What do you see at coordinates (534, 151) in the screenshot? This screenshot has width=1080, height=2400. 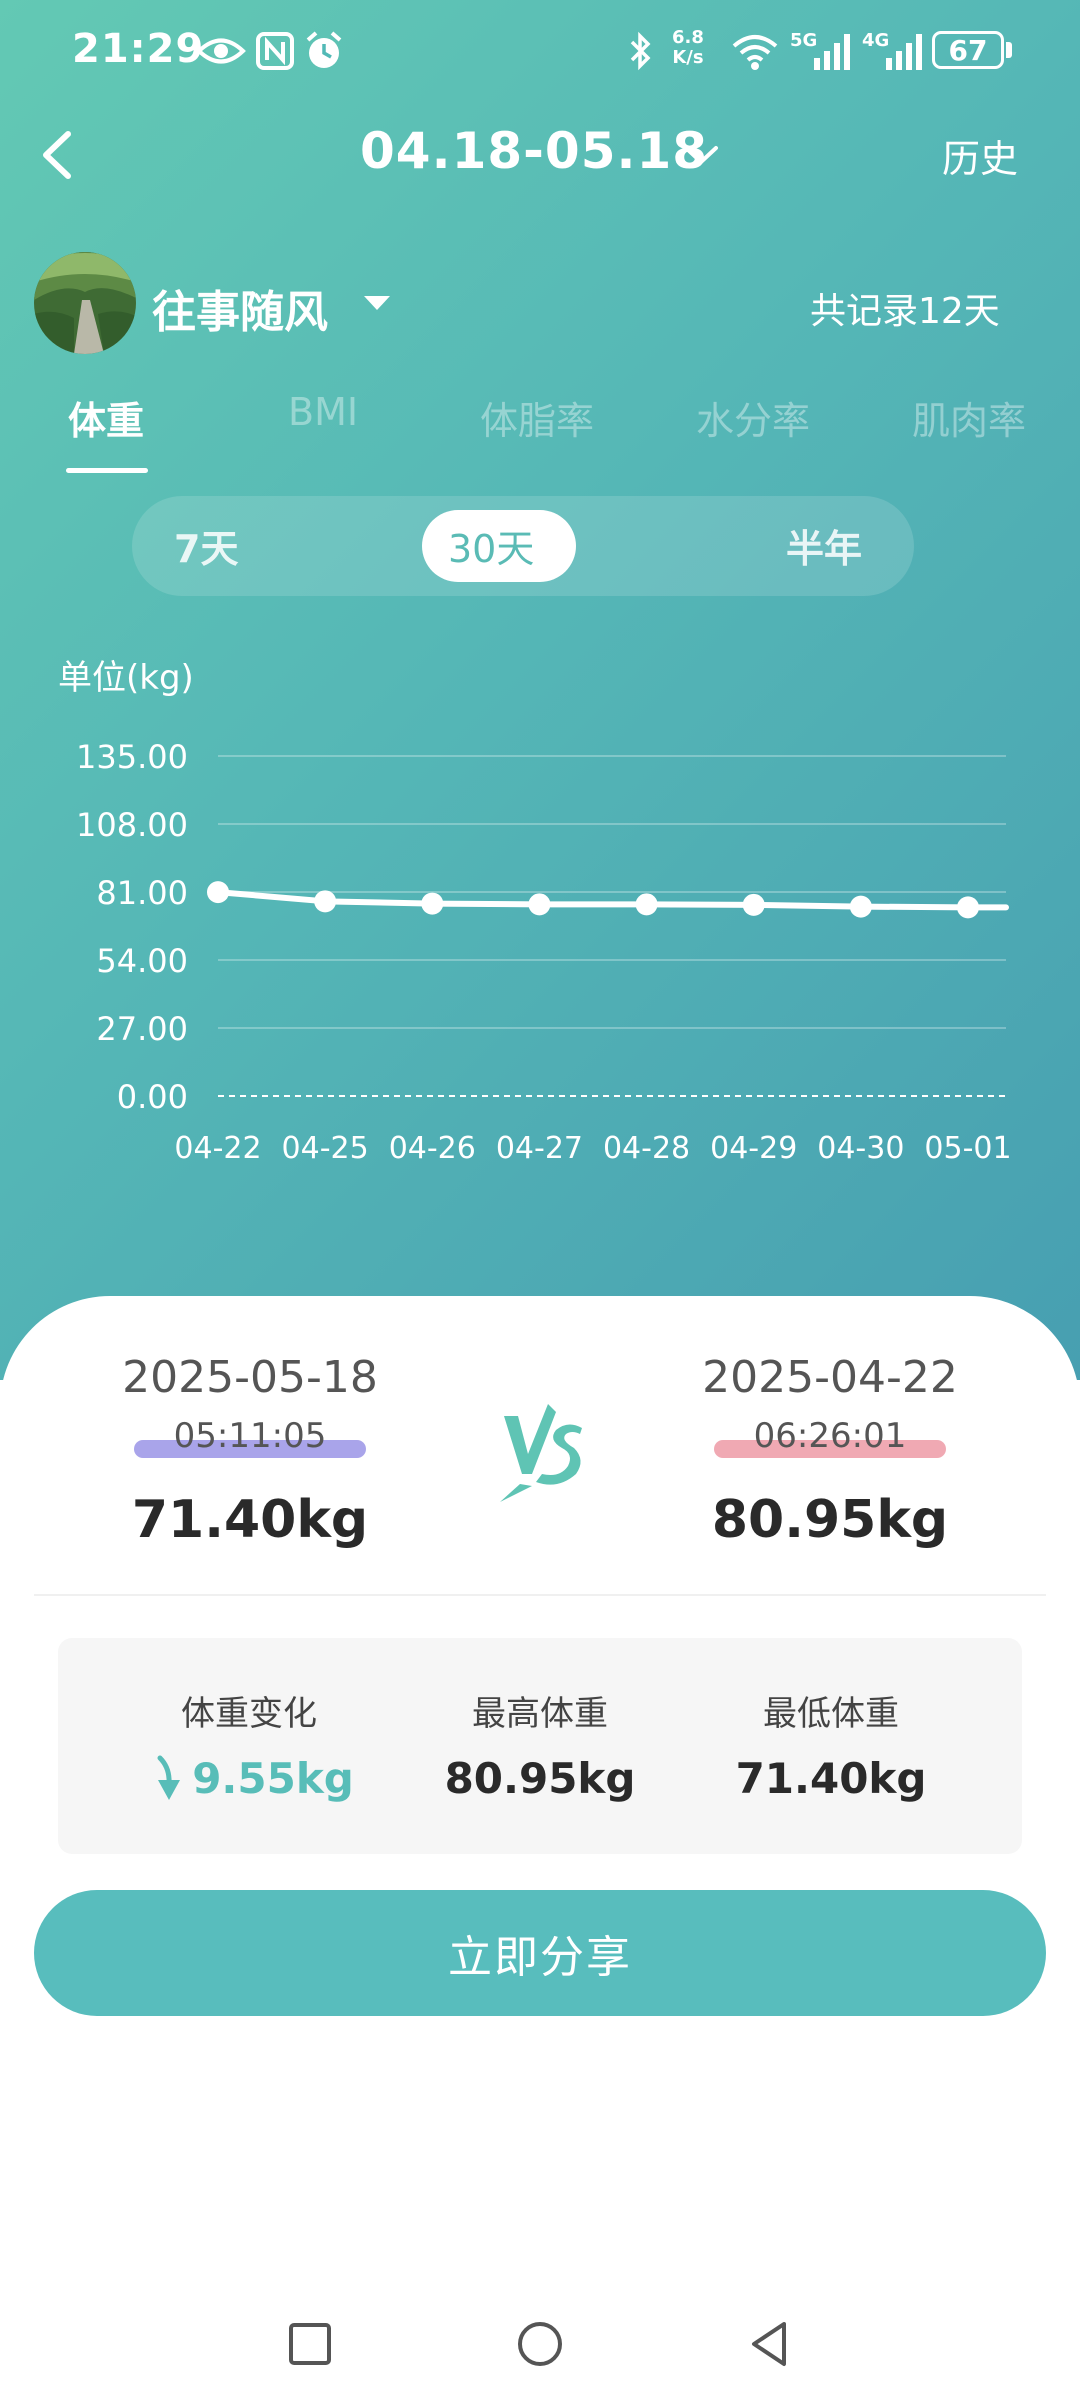 I see `date-range-selector: 04.18-05.18` at bounding box center [534, 151].